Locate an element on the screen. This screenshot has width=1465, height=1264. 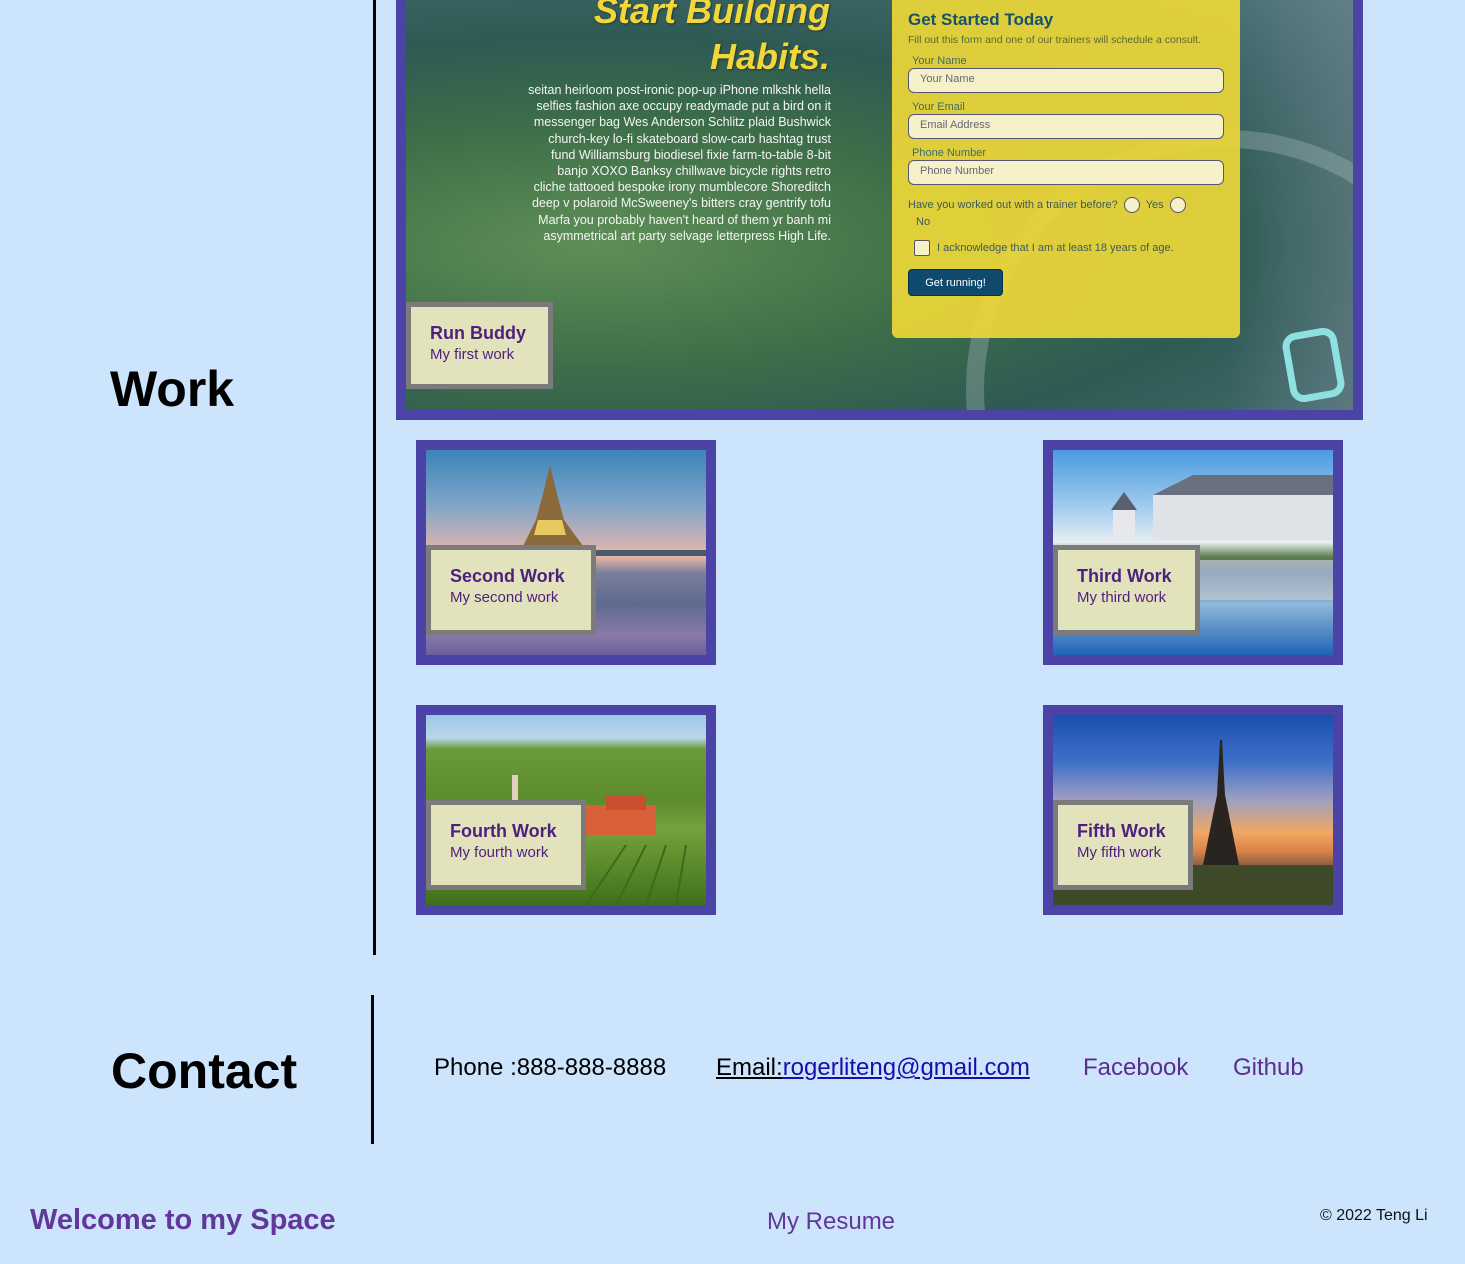
email-prefix: Email: is located at coordinates (749, 1067).